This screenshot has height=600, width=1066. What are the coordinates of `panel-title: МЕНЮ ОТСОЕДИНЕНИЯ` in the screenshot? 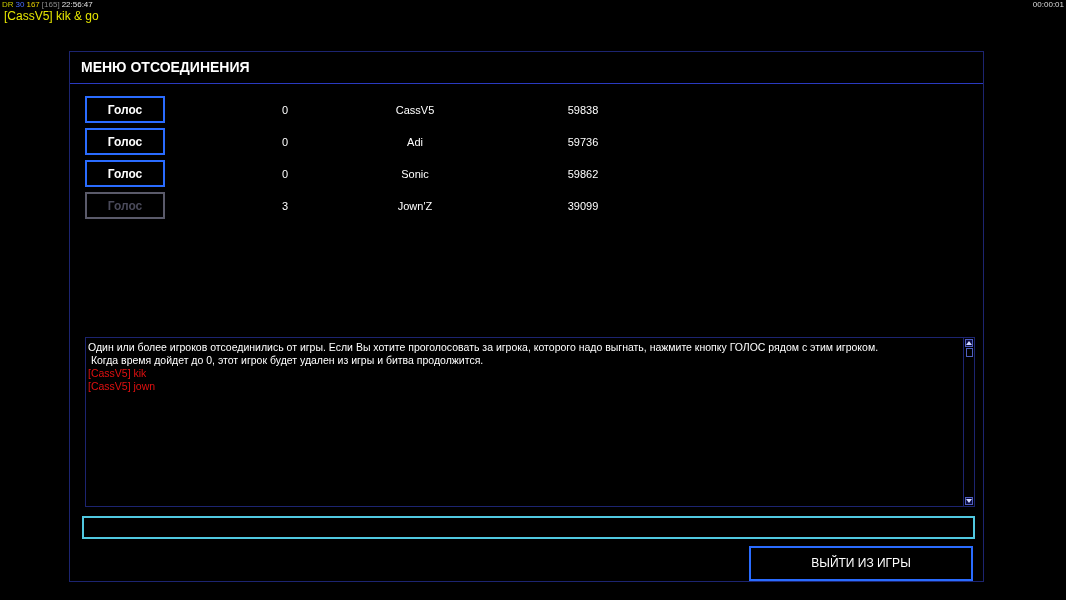 It's located at (165, 67).